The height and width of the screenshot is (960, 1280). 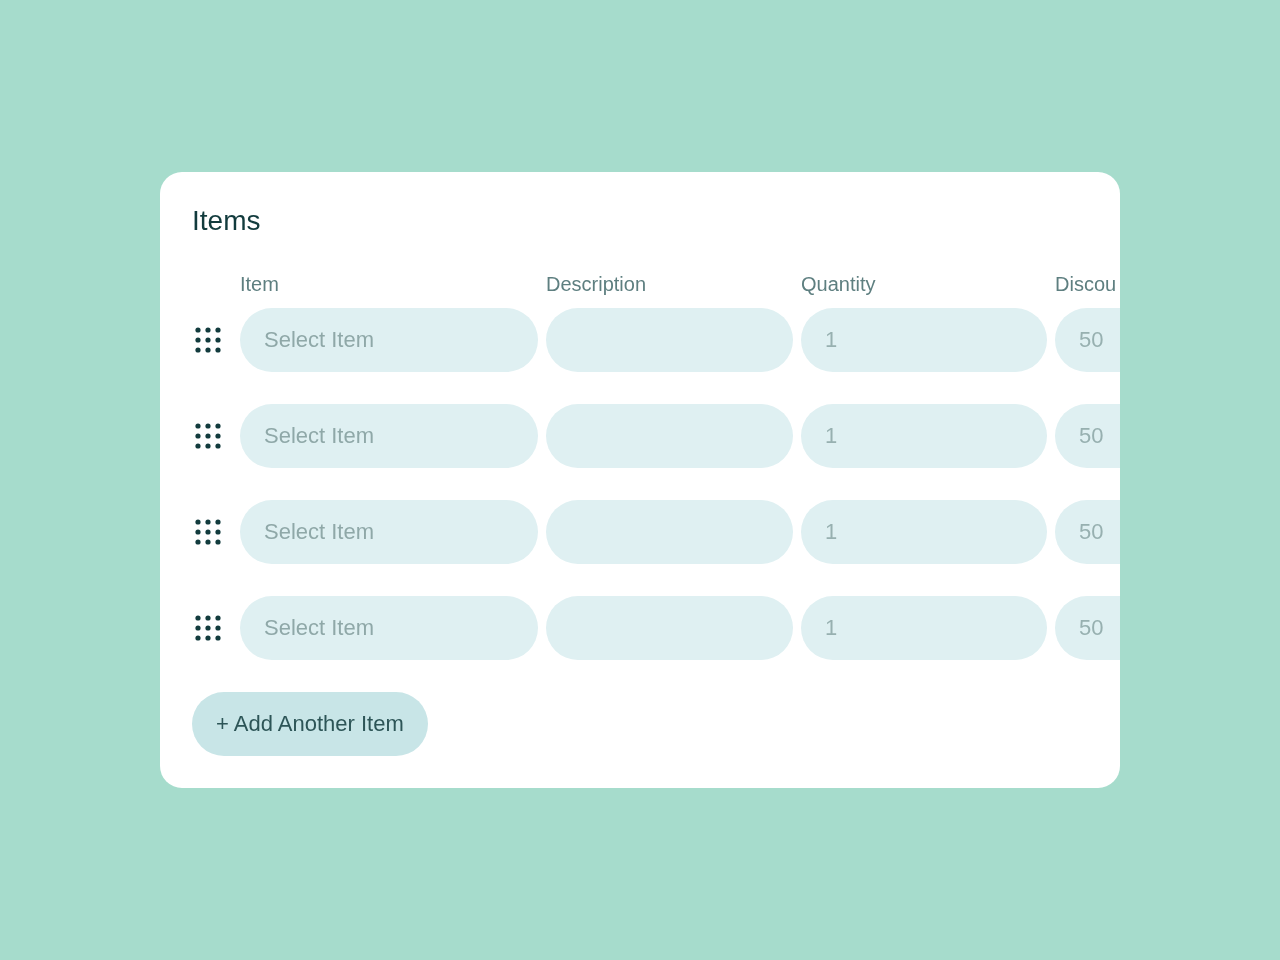 What do you see at coordinates (596, 284) in the screenshot?
I see `column-header: Description` at bounding box center [596, 284].